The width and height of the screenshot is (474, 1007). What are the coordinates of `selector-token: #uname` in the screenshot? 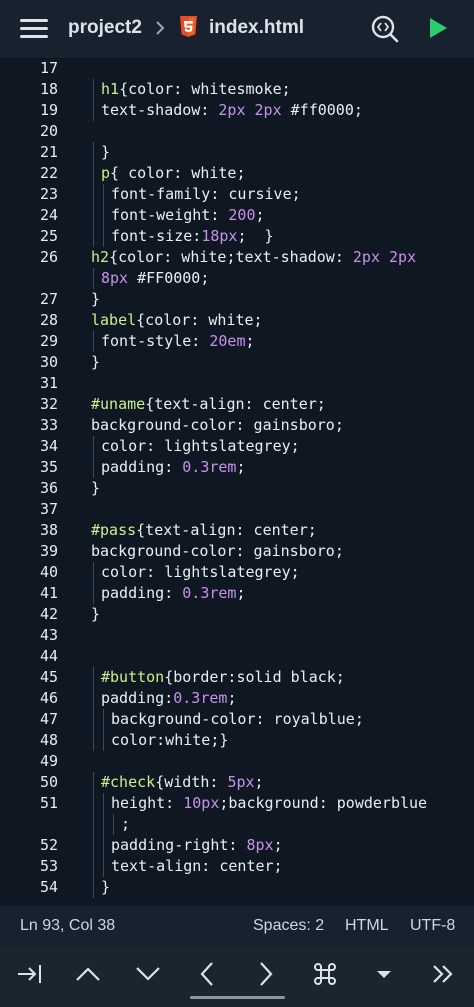 It's located at (118, 404).